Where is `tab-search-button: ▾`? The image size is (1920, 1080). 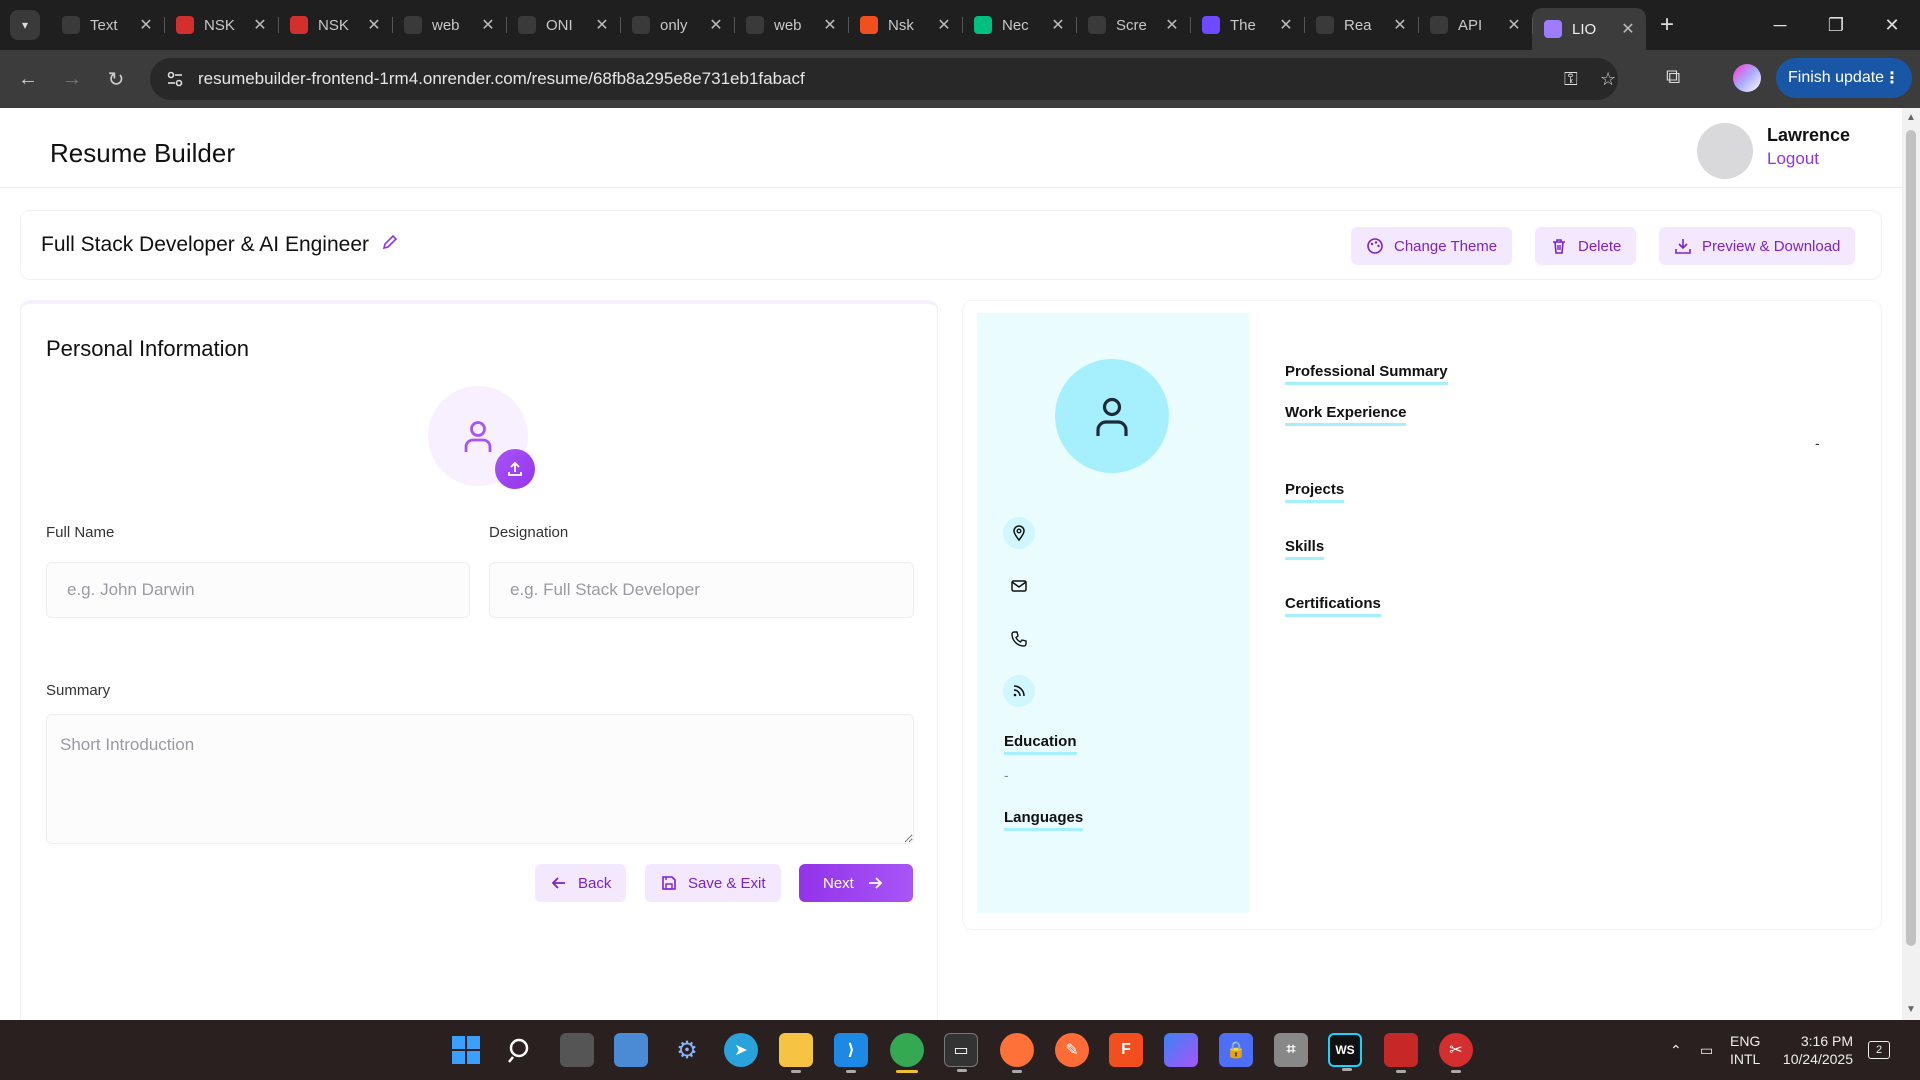
tab-search-button: ▾ is located at coordinates (25, 25).